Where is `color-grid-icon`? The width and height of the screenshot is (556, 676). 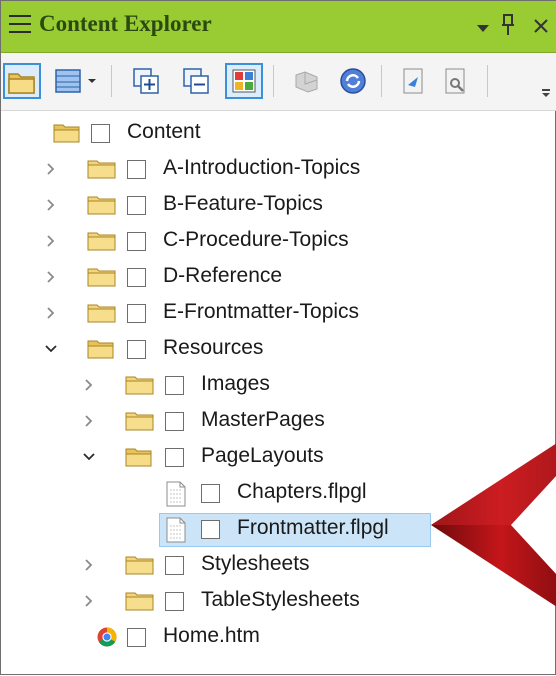 color-grid-icon is located at coordinates (244, 81).